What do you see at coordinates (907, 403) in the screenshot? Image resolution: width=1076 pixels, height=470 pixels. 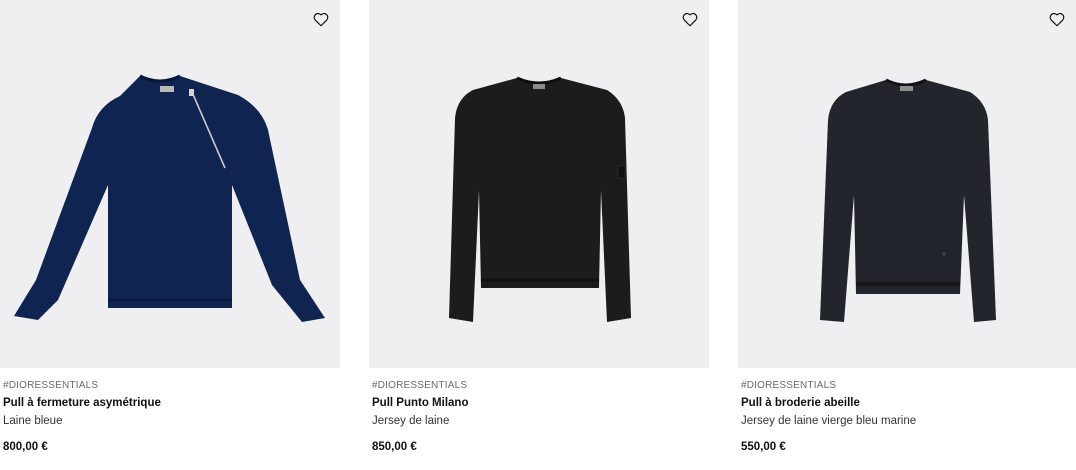 I see `product-name: Pull à broderie abeille` at bounding box center [907, 403].